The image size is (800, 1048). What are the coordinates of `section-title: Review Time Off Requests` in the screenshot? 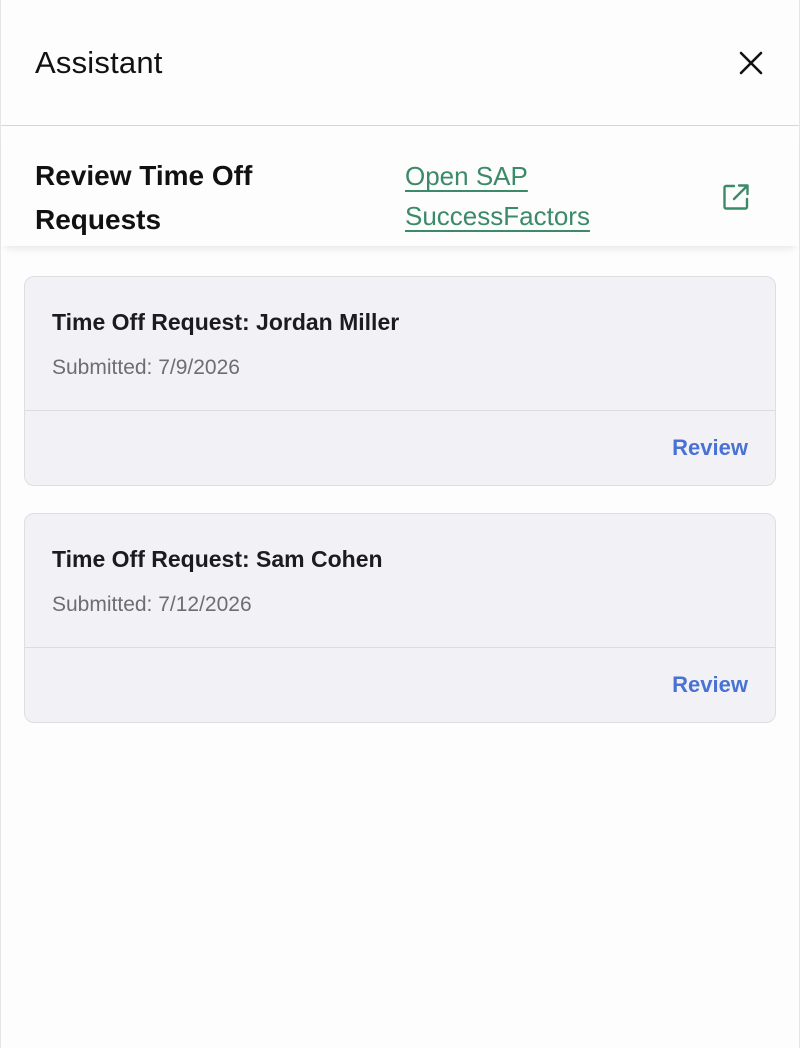 It's located at (144, 197).